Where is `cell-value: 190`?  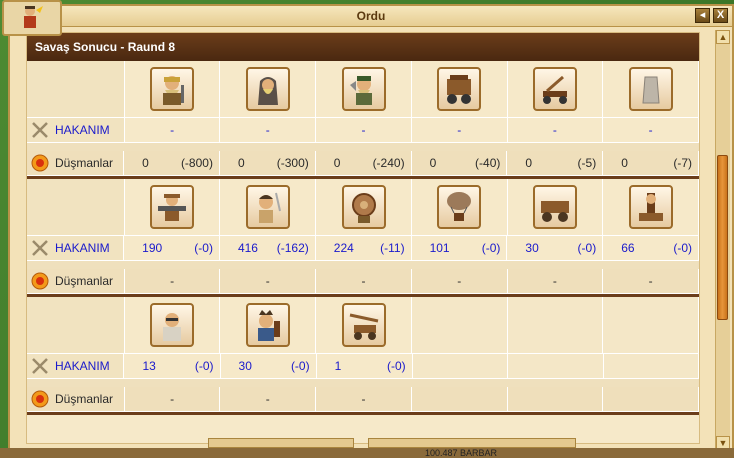
cell-value: 190 is located at coordinates (152, 248).